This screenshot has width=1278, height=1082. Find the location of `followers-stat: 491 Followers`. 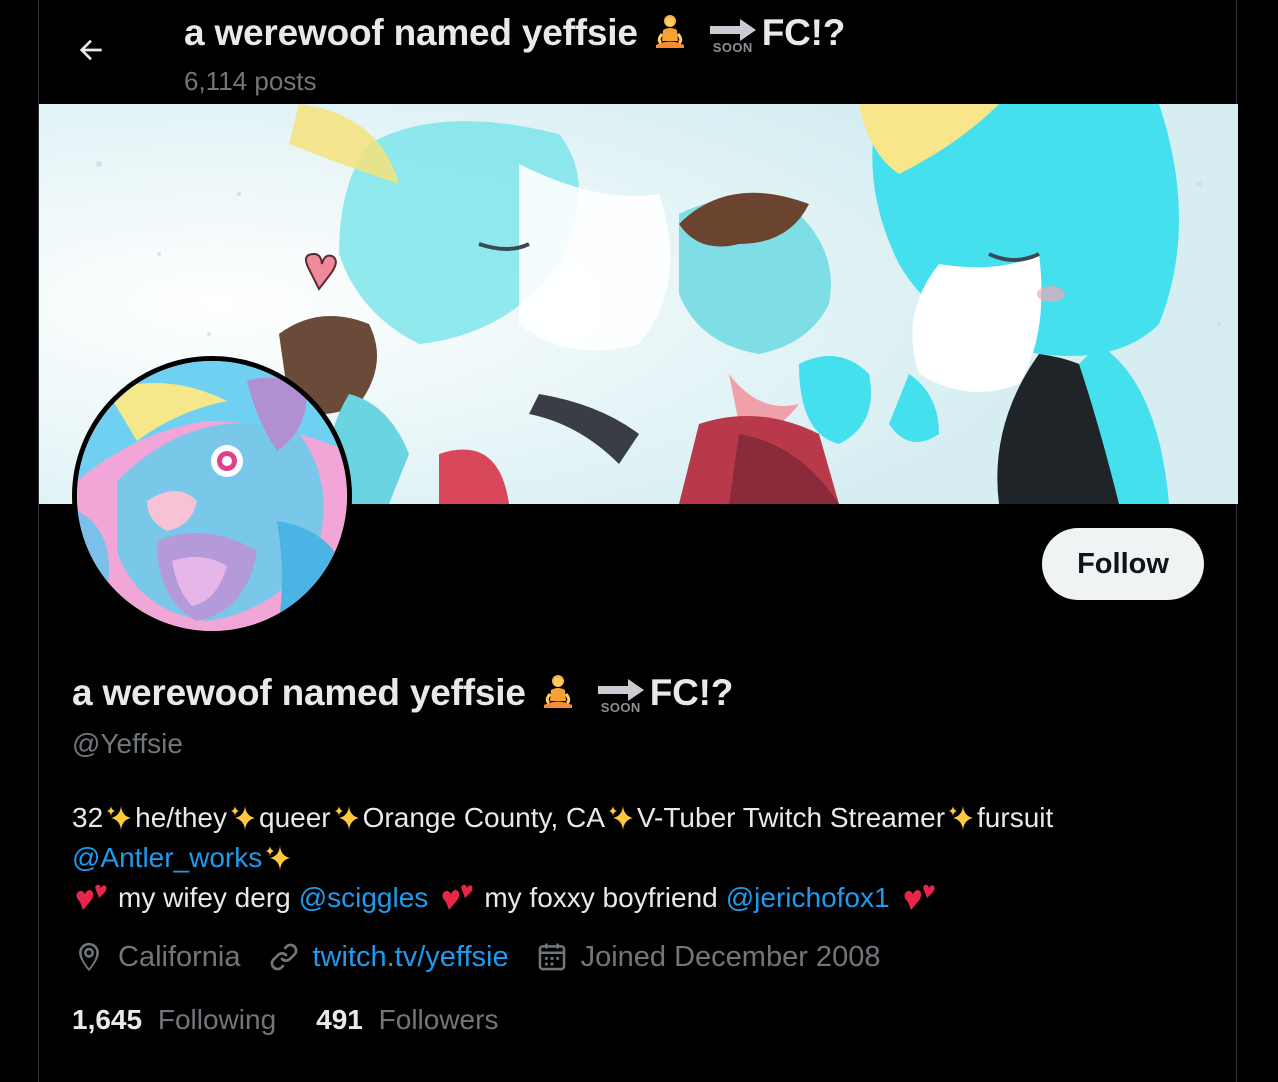

followers-stat: 491 Followers is located at coordinates (407, 1020).